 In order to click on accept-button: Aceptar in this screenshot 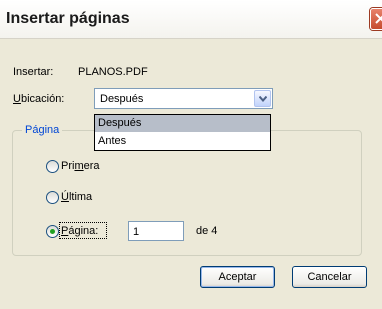, I will do `click(237, 277)`.